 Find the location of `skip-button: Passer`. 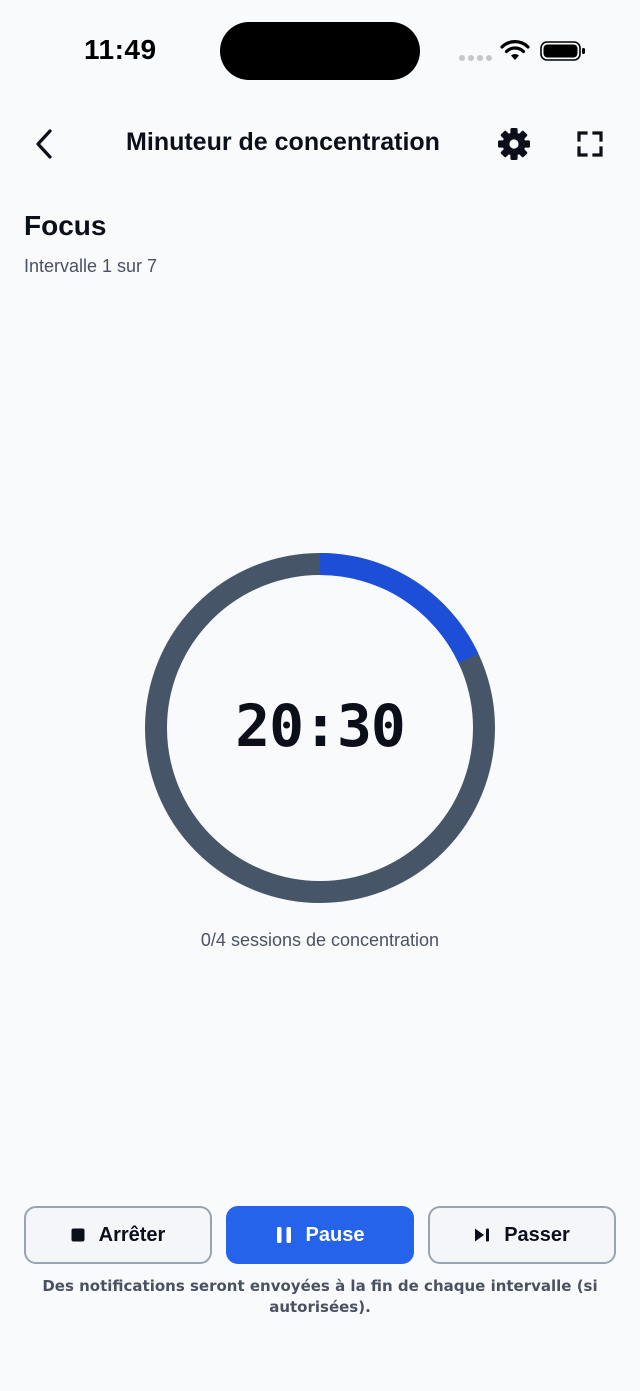

skip-button: Passer is located at coordinates (522, 1235).